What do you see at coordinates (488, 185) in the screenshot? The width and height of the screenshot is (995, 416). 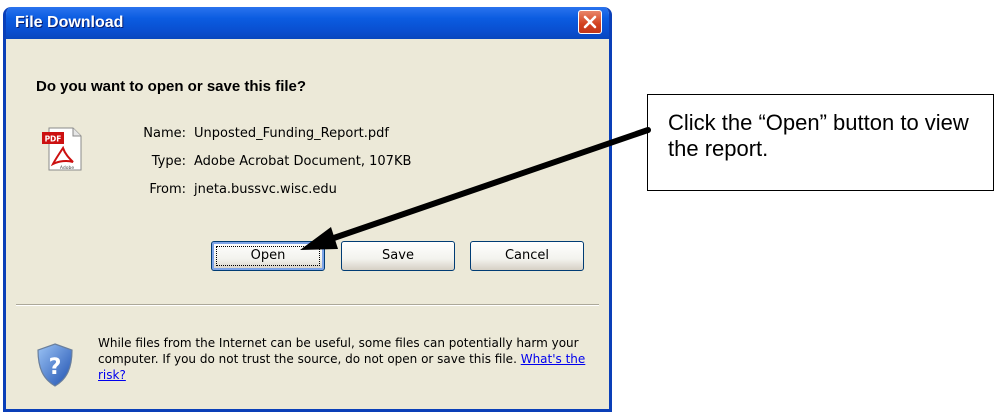 I see `arrow-shaft` at bounding box center [488, 185].